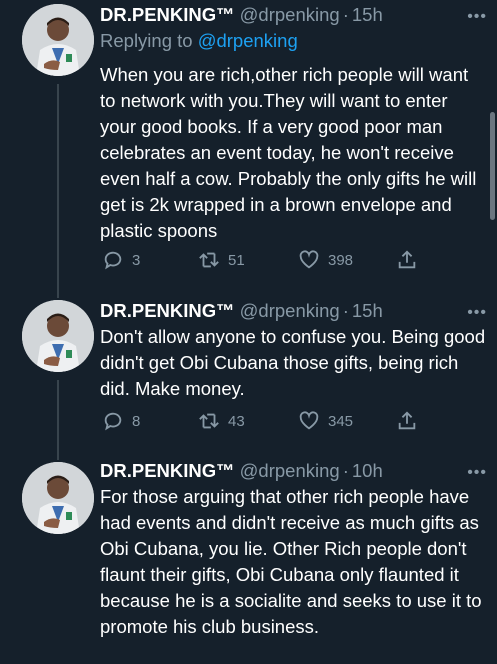  Describe the element at coordinates (236, 260) in the screenshot. I see `retweet-count: 51` at that location.